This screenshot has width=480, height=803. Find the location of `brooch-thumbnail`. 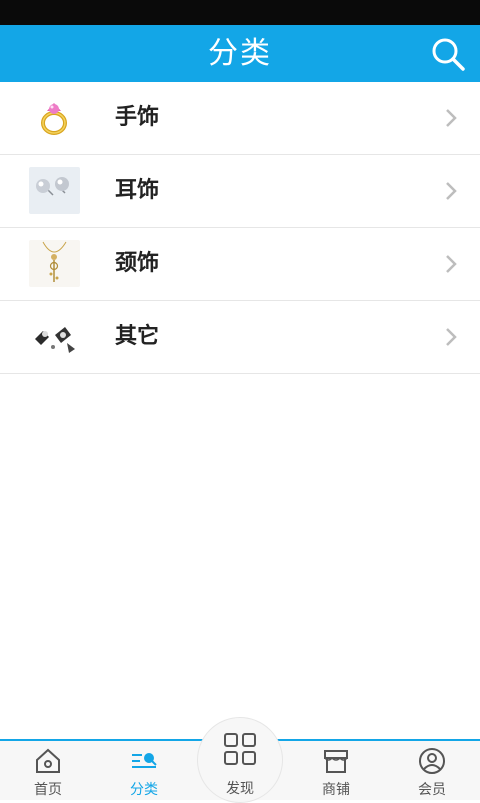

brooch-thumbnail is located at coordinates (54, 336).